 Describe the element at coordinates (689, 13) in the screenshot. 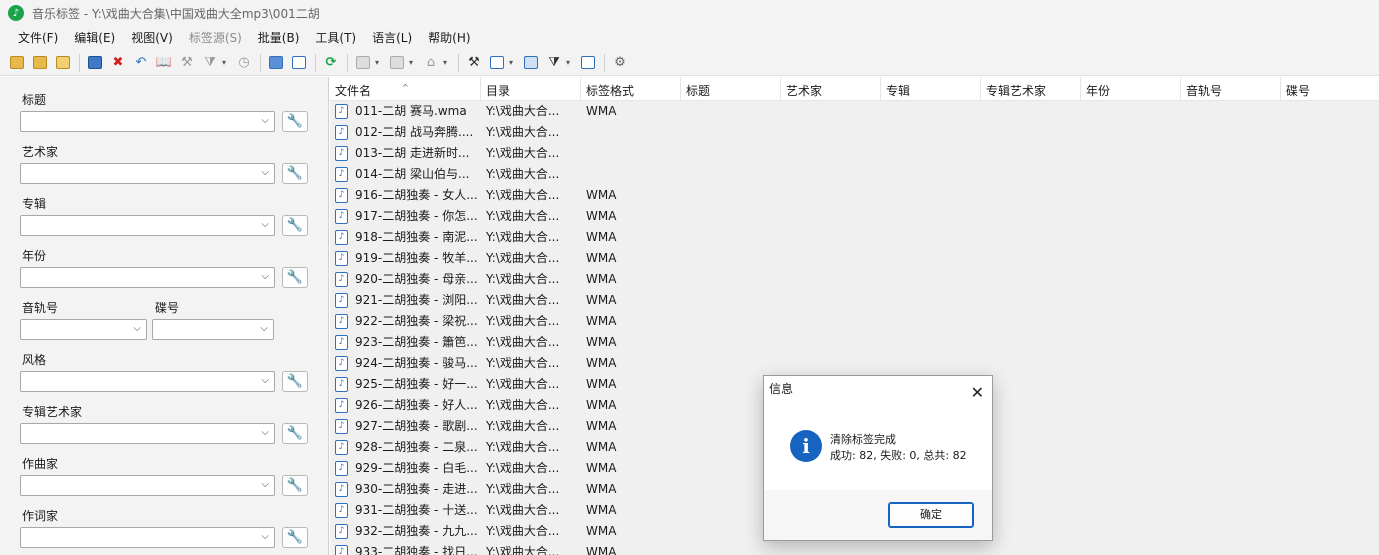

I see `title-bar: ♪ 音乐标签 - Y:\戏曲大合集\中国戏曲大全mp3\001二胡` at that location.